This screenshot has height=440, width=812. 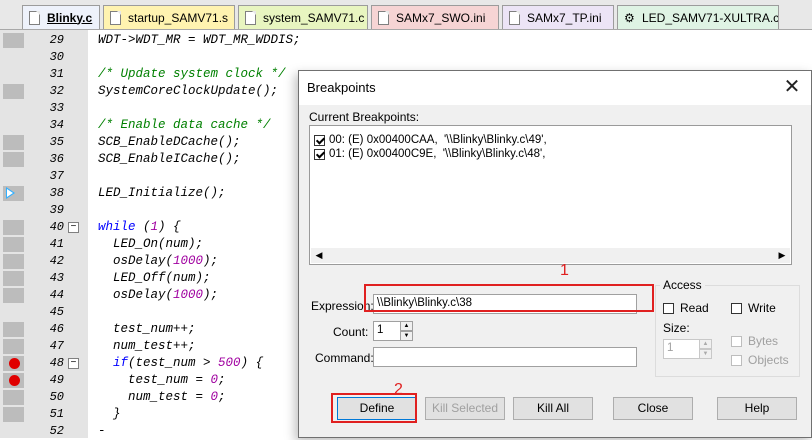 I want to click on line-number: 41, so click(x=56, y=244).